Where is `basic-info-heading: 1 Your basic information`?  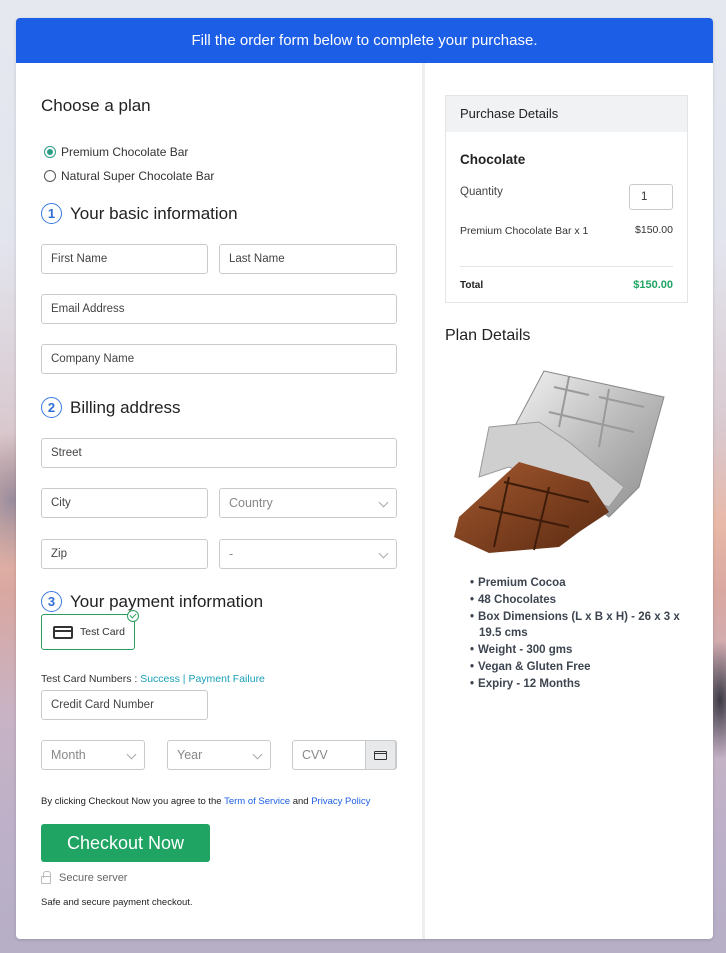 basic-info-heading: 1 Your basic information is located at coordinates (139, 213).